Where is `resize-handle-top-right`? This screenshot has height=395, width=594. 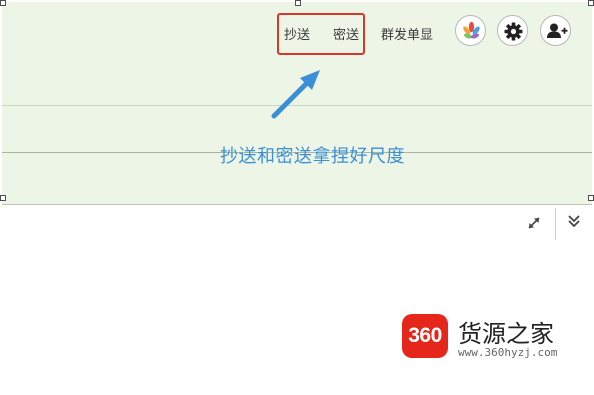 resize-handle-top-right is located at coordinates (591, 3).